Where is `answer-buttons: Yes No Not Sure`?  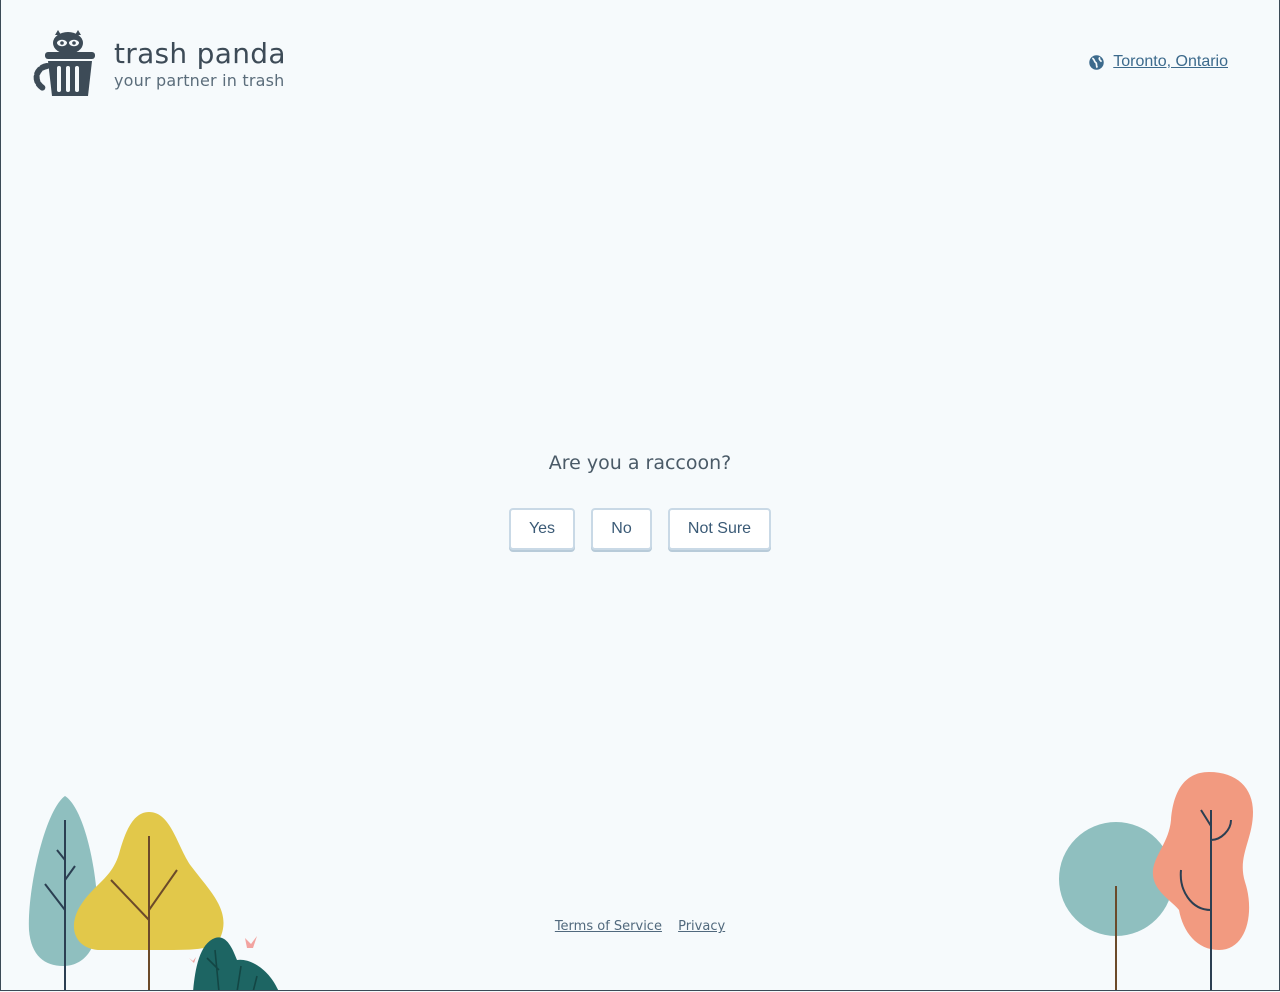
answer-buttons: Yes No Not Sure is located at coordinates (640, 529).